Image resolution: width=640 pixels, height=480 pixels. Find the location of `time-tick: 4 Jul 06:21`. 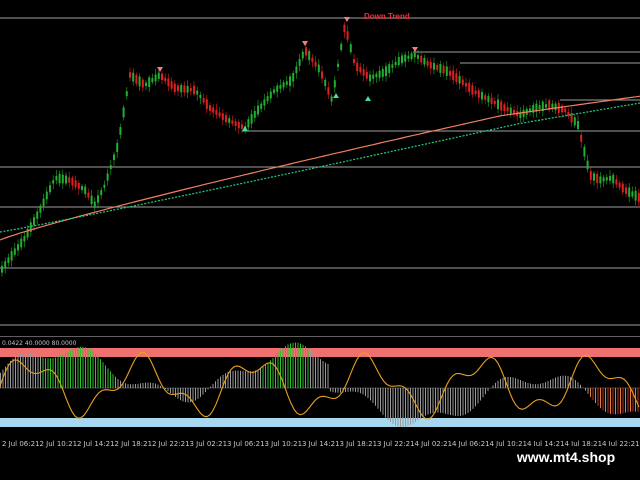

time-tick: 4 Jul 06:21 is located at coordinates (471, 444).